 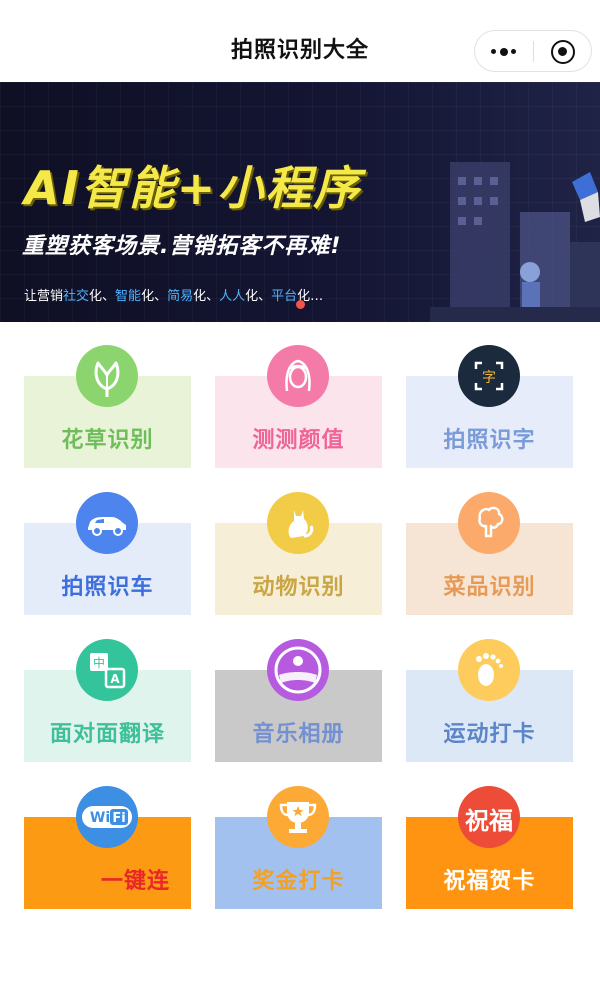 I want to click on greeting-icon: 祝福, so click(x=489, y=817).